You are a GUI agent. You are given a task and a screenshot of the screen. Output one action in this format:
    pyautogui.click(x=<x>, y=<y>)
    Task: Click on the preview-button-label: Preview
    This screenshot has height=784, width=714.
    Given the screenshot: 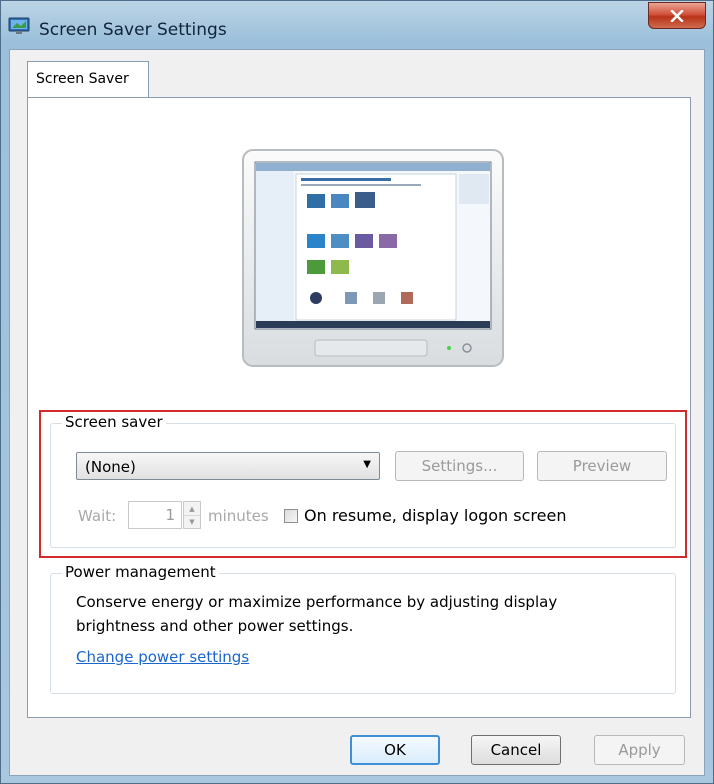 What is the action you would take?
    pyautogui.click(x=602, y=466)
    